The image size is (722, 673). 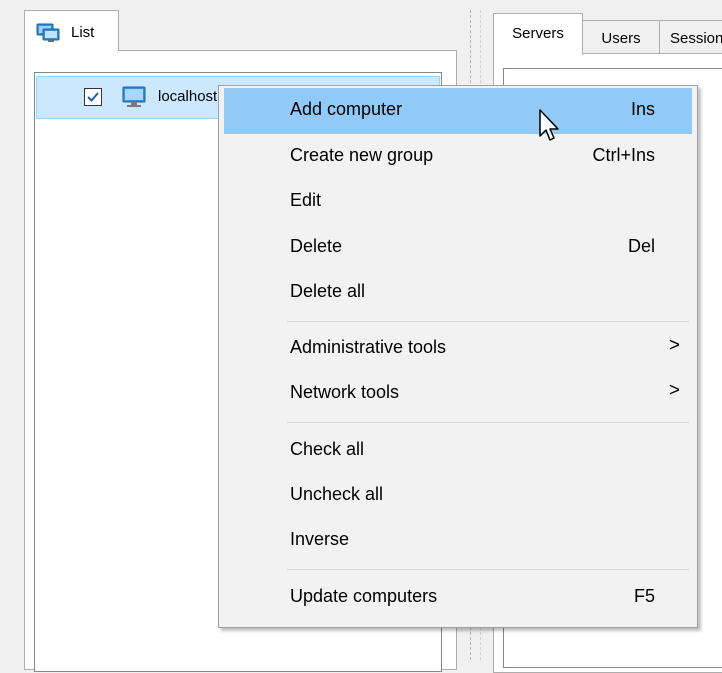 What do you see at coordinates (696, 38) in the screenshot?
I see `tab-sessions-label: Sessions` at bounding box center [696, 38].